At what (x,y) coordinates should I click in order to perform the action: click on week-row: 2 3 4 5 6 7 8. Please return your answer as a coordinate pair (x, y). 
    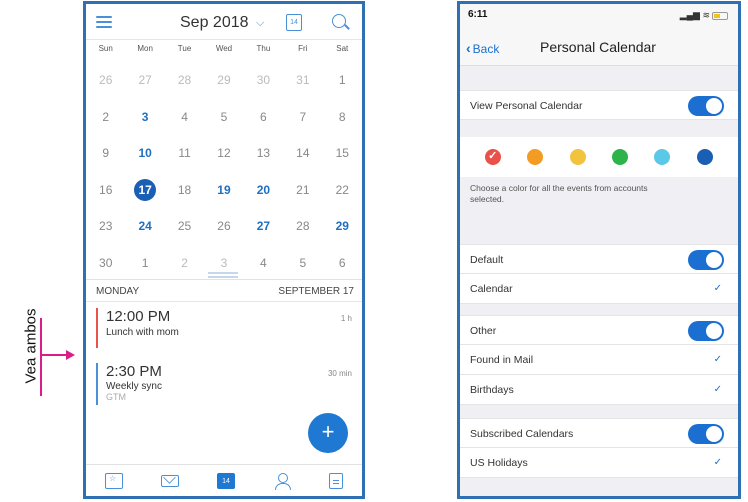
    Looking at the image, I should click on (224, 117).